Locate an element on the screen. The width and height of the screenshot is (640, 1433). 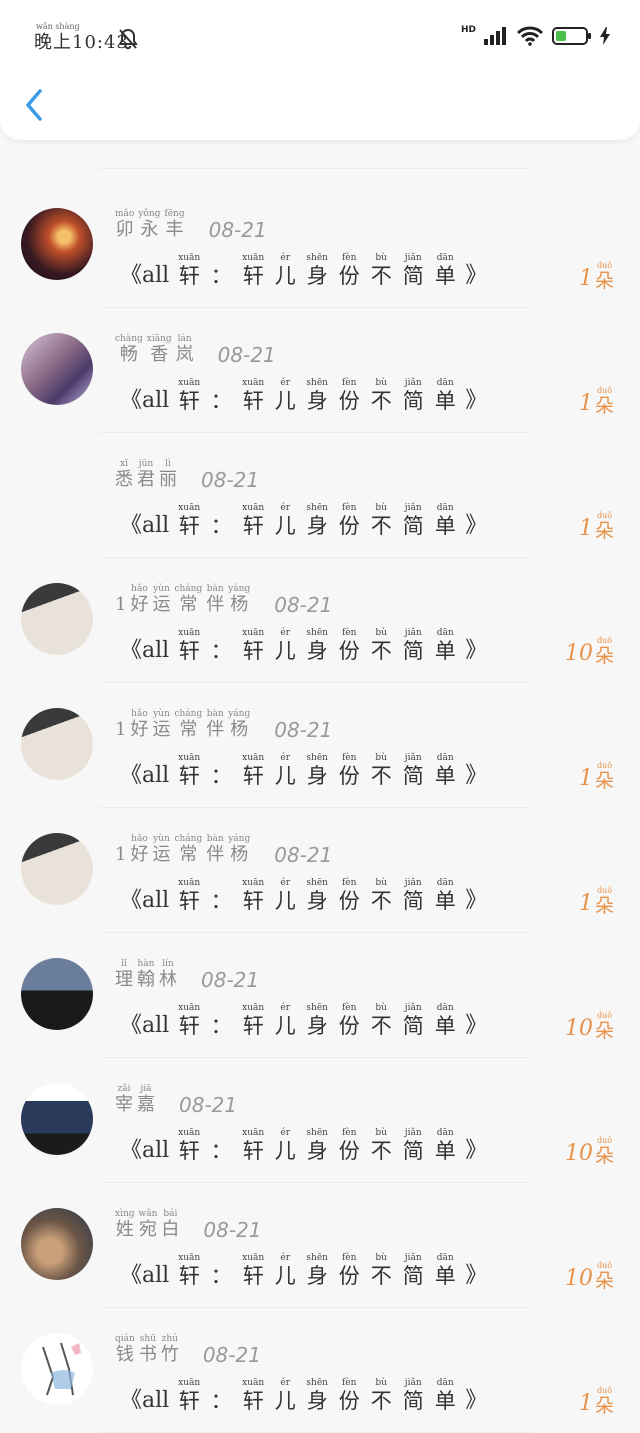
title-char-text: 儿 is located at coordinates (285, 1276).